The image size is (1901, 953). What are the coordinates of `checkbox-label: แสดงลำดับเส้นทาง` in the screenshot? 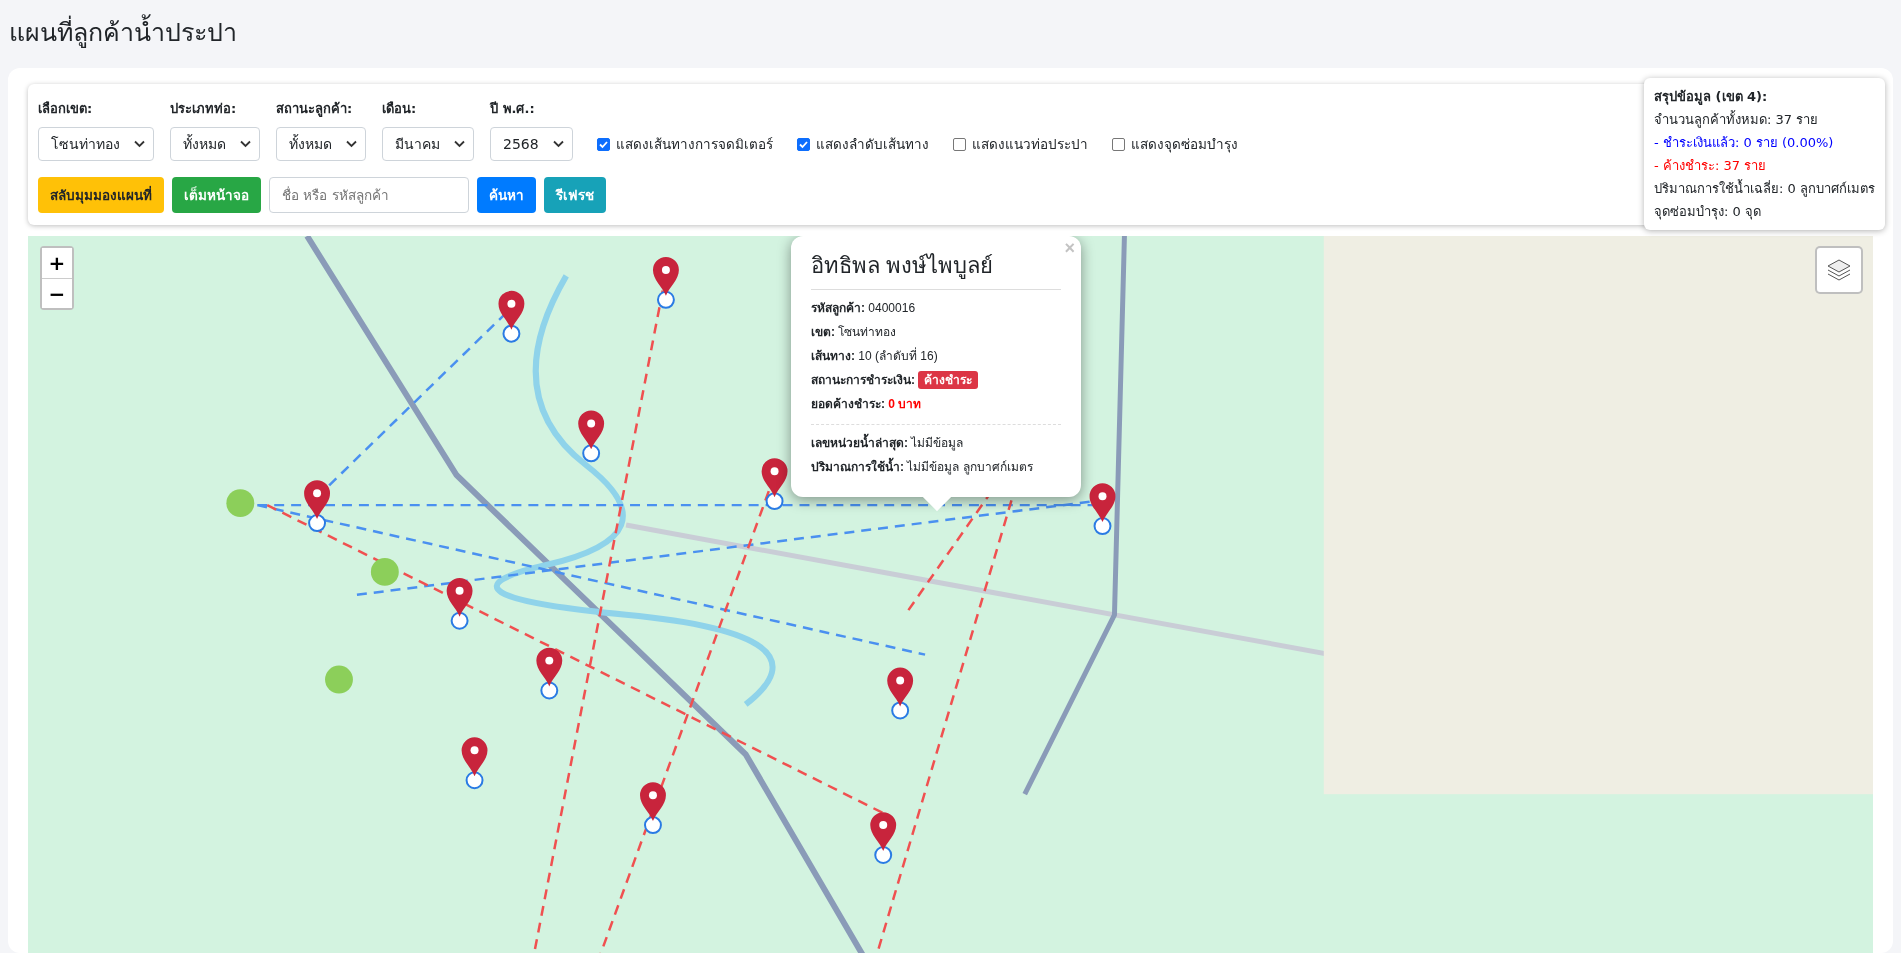 It's located at (872, 144).